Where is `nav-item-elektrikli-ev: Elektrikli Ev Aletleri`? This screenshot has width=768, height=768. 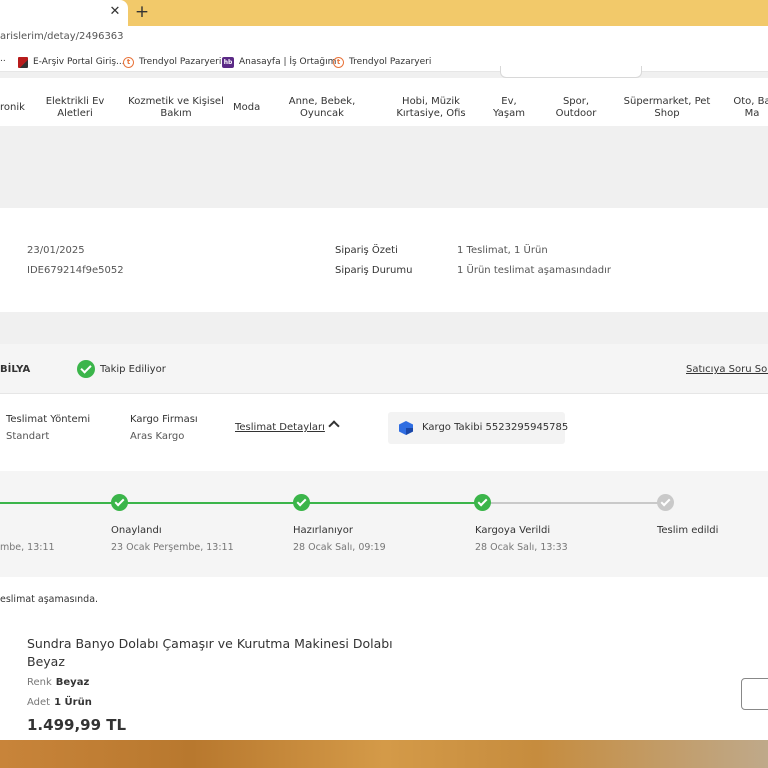
nav-item-elektrikli-ev: Elektrikli Ev Aletleri is located at coordinates (75, 108).